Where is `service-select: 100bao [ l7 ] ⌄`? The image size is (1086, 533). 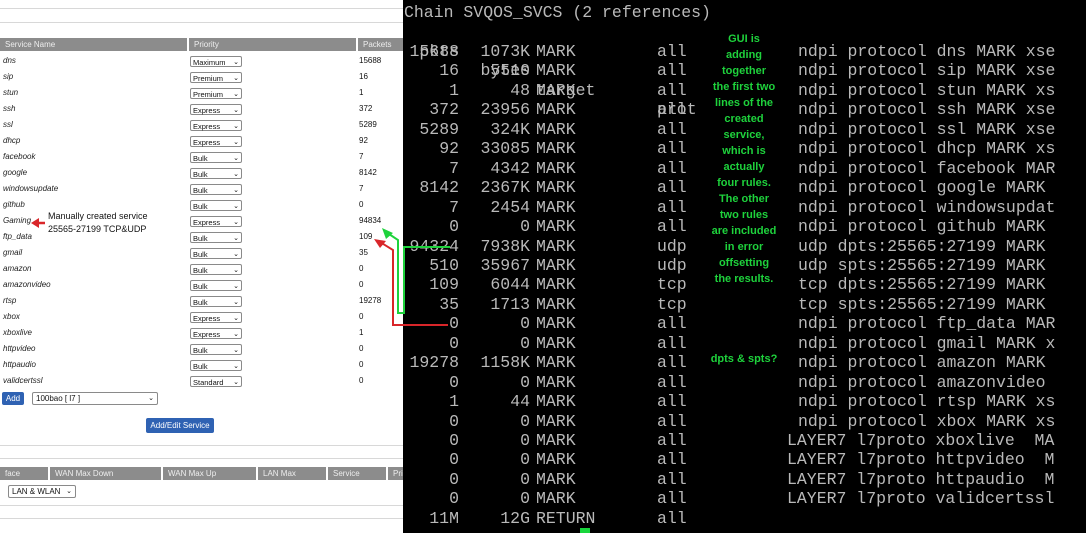 service-select: 100bao [ l7 ] ⌄ is located at coordinates (95, 398).